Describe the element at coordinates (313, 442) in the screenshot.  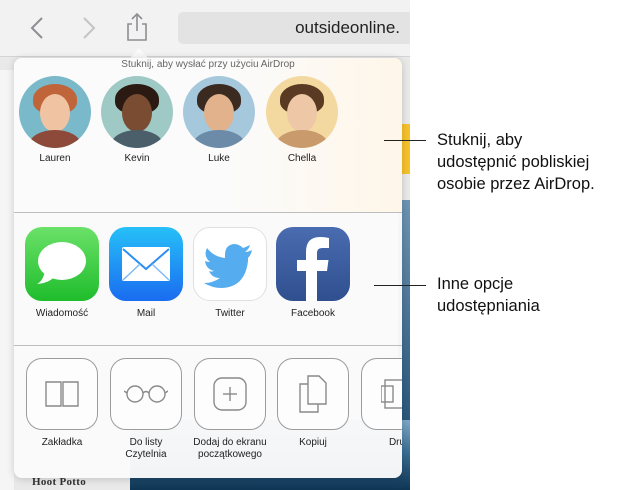
I see `action-label: Kopiuj` at that location.